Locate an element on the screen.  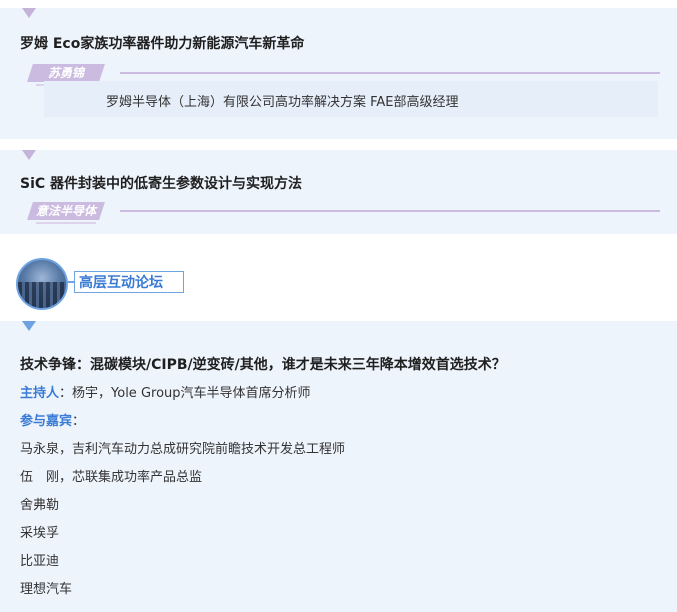
forum-header: 高层互动论坛 is located at coordinates (116, 281).